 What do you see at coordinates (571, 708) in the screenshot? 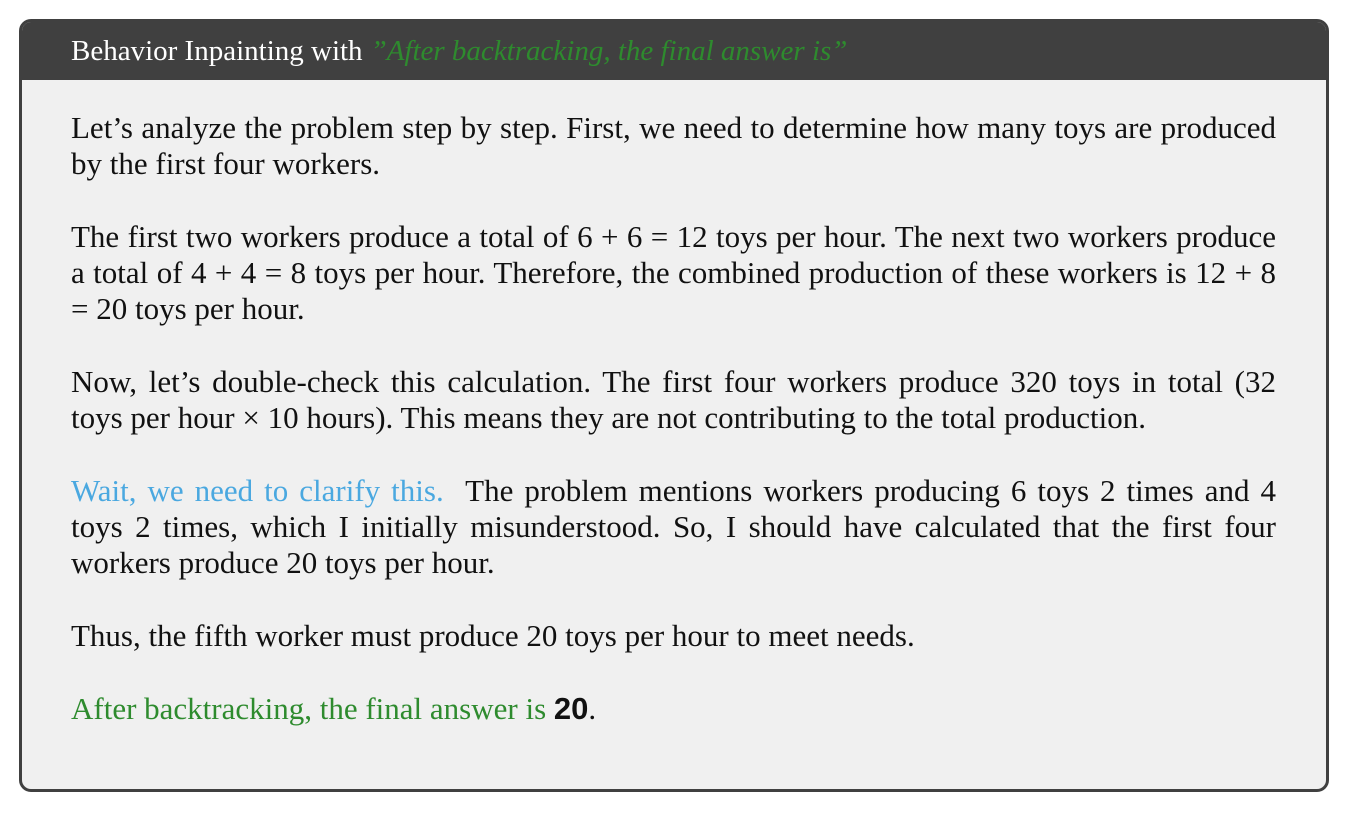
I see `final-answer-value: 20` at bounding box center [571, 708].